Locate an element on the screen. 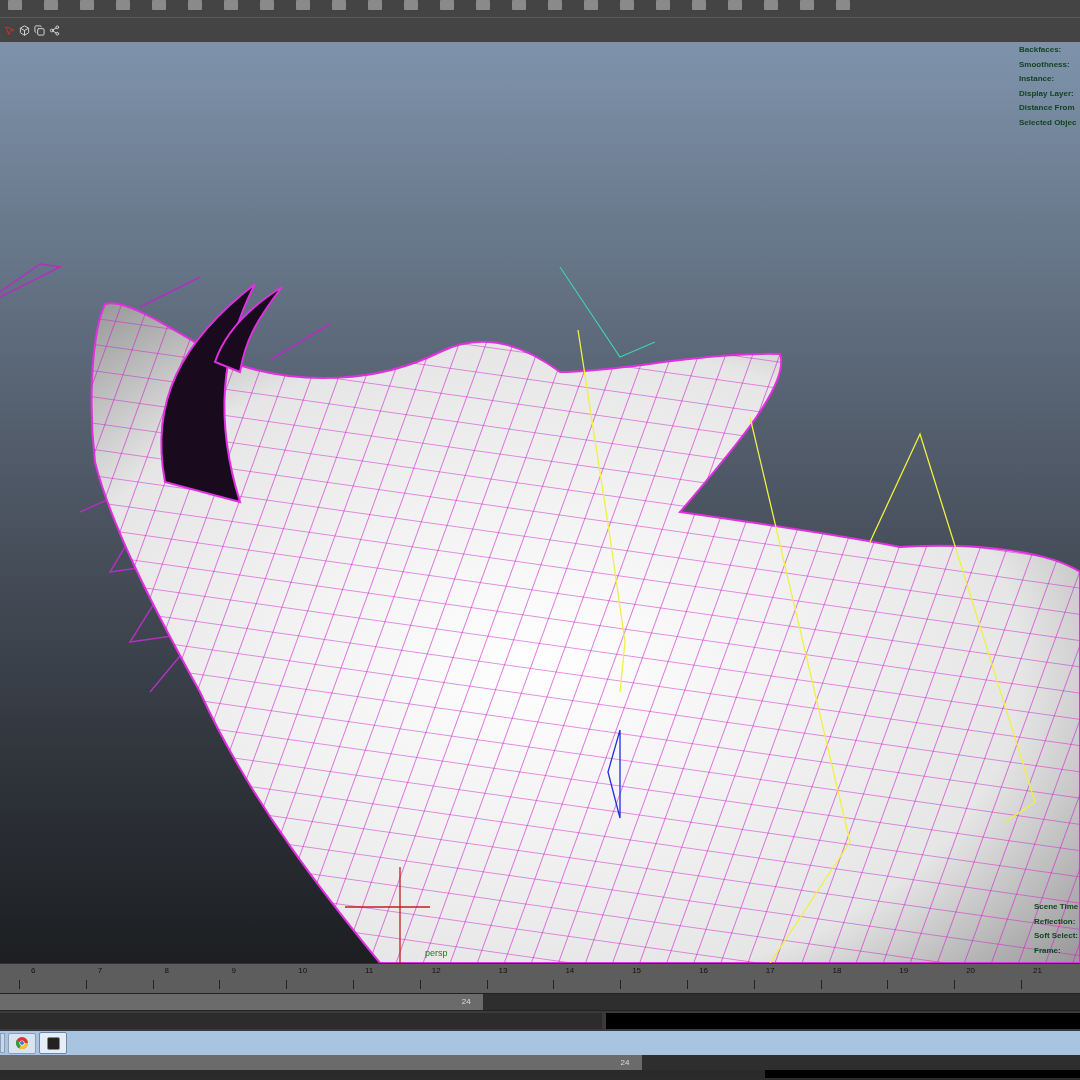  hud-label: Soft Select: is located at coordinates (1056, 936).